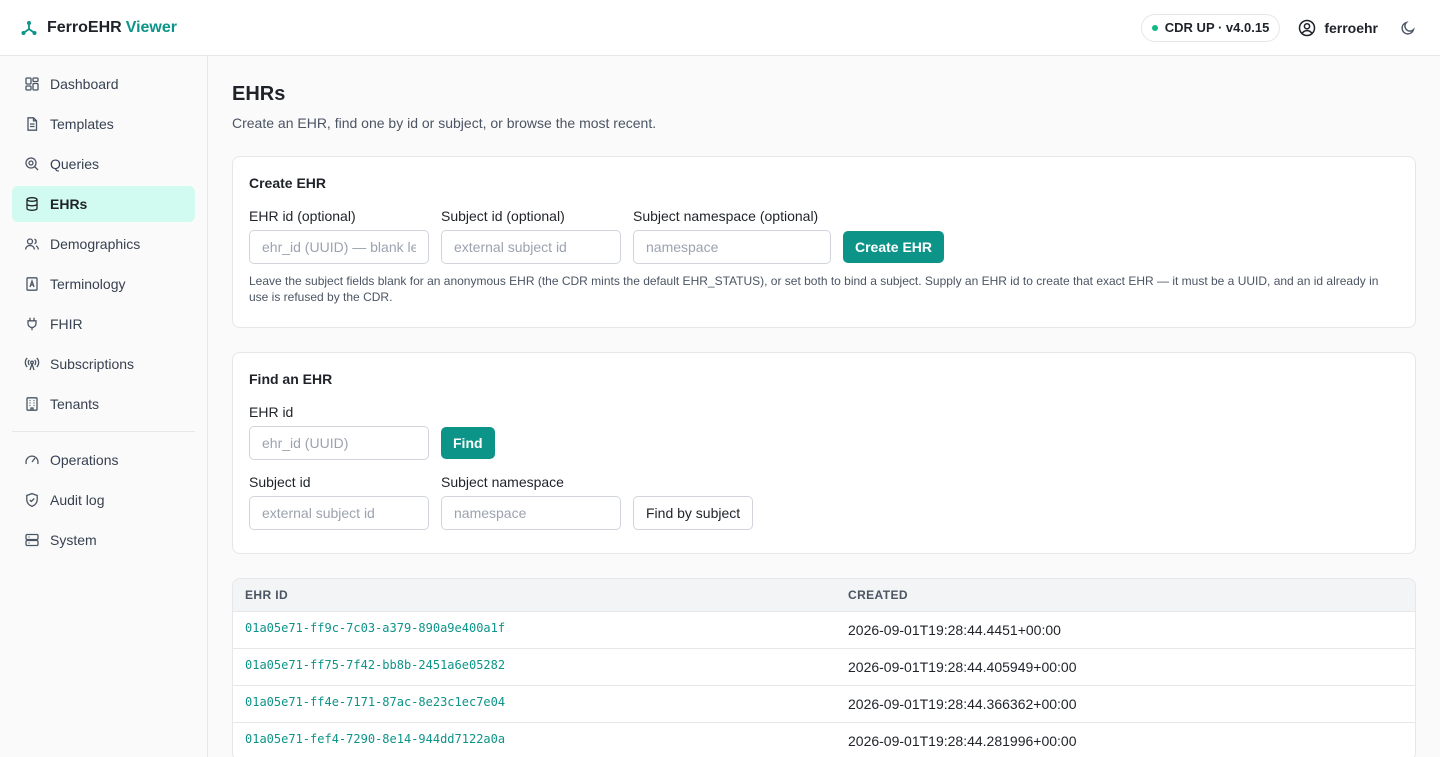  I want to click on table-header: EHR ID CREATED, so click(824, 595).